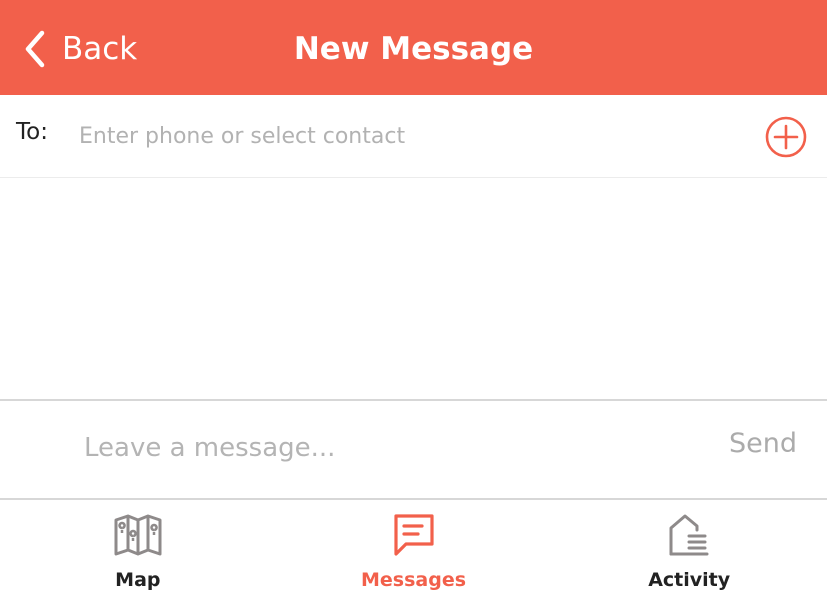 This screenshot has height=607, width=827. I want to click on recipient-row: To:, so click(413, 136).